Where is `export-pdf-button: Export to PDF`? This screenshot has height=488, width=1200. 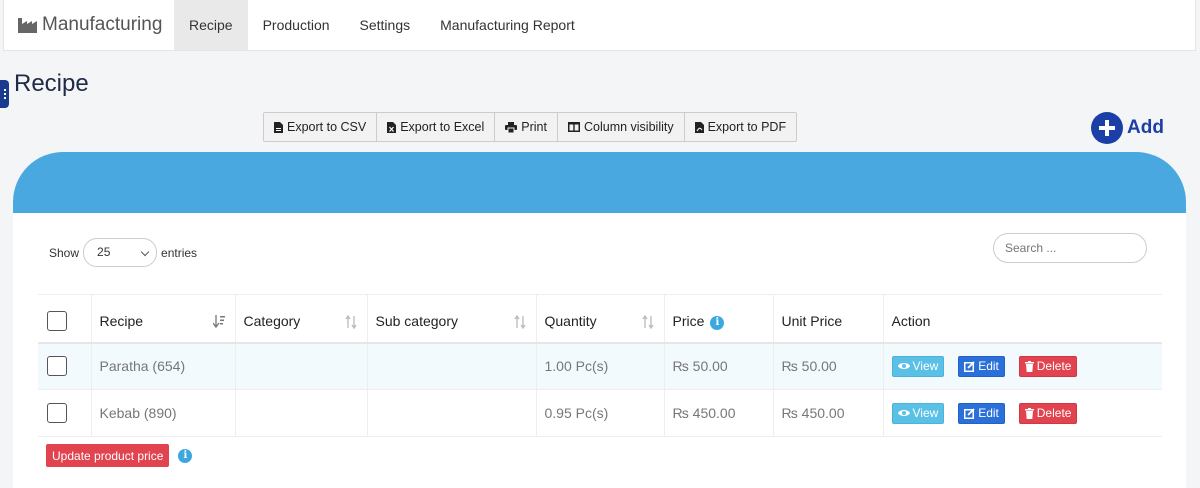
export-pdf-button: Export to PDF is located at coordinates (741, 127).